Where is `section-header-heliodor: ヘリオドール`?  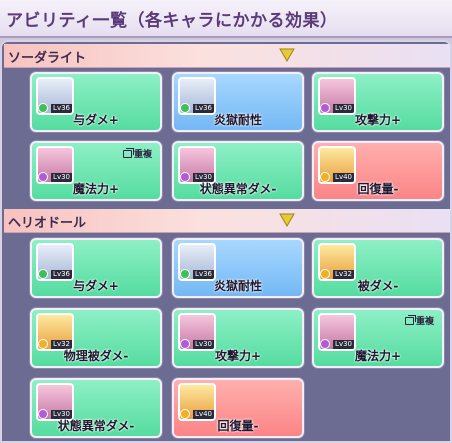
section-header-heliodor: ヘリオドール is located at coordinates (227, 221).